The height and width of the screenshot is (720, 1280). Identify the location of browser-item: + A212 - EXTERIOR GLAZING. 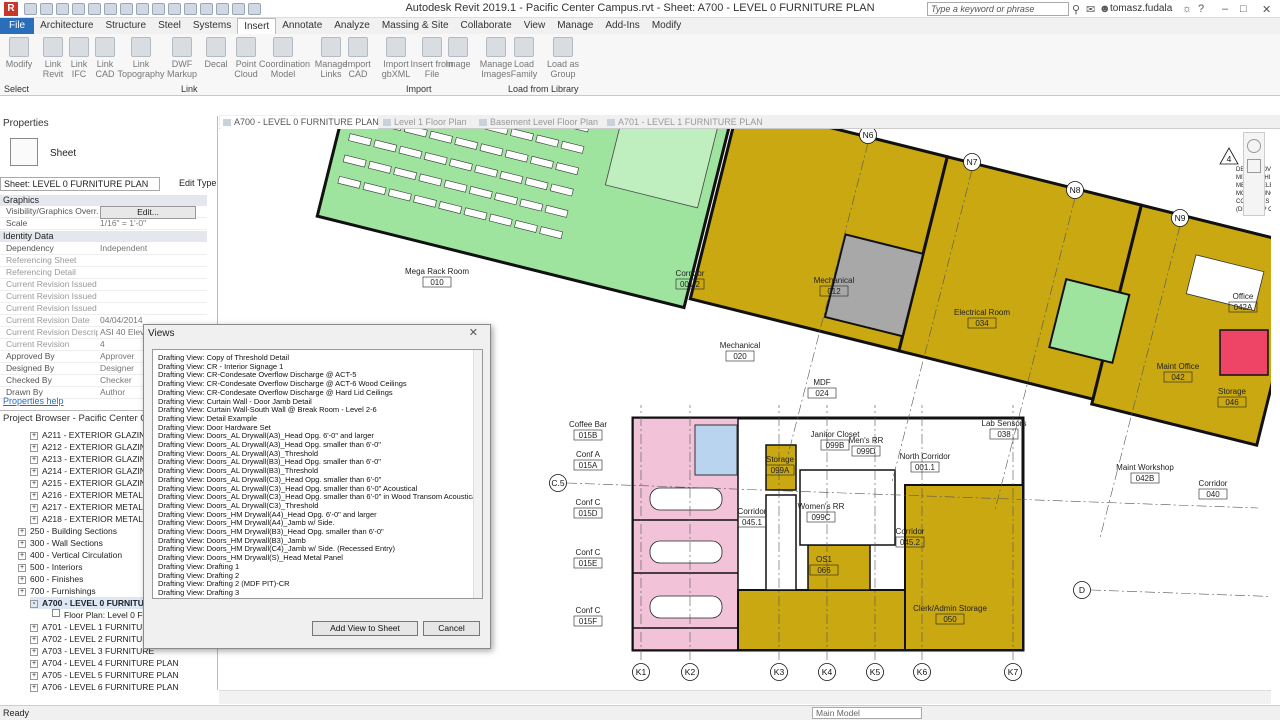
(91, 447).